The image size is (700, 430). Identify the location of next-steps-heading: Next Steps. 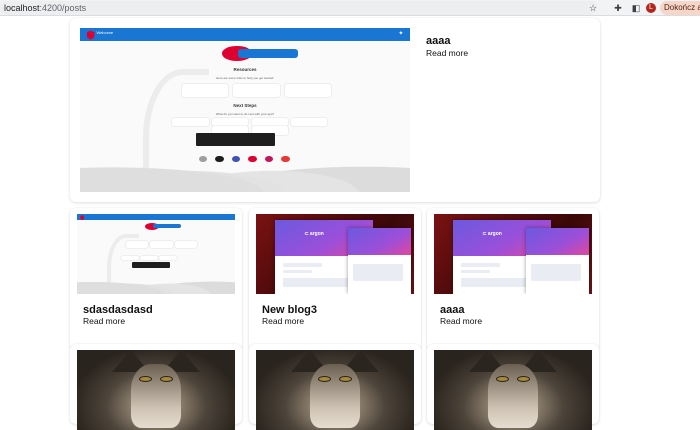
(245, 106).